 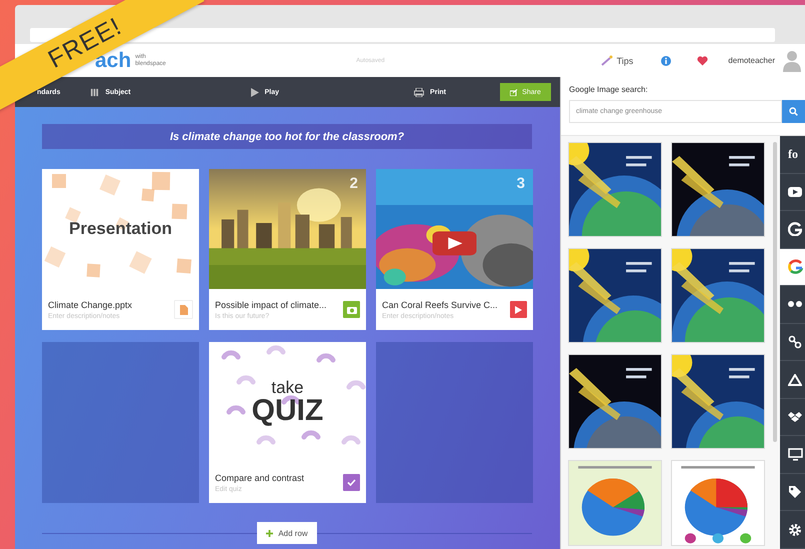 What do you see at coordinates (91, 305) in the screenshot?
I see `card-title: Climate Change.pptx` at bounding box center [91, 305].